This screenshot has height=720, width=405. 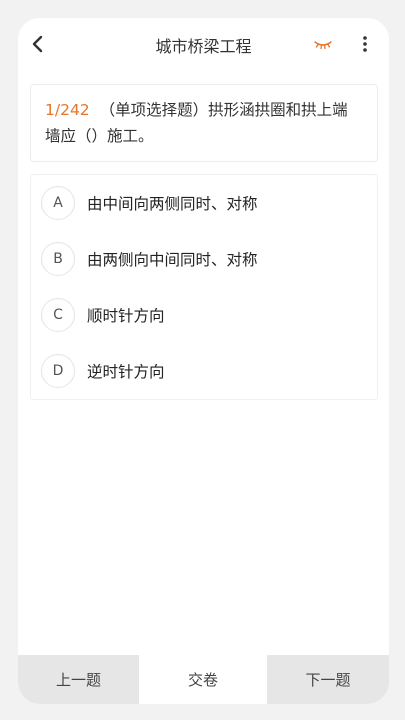 I want to click on option-text: 顺时针方向, so click(x=126, y=316).